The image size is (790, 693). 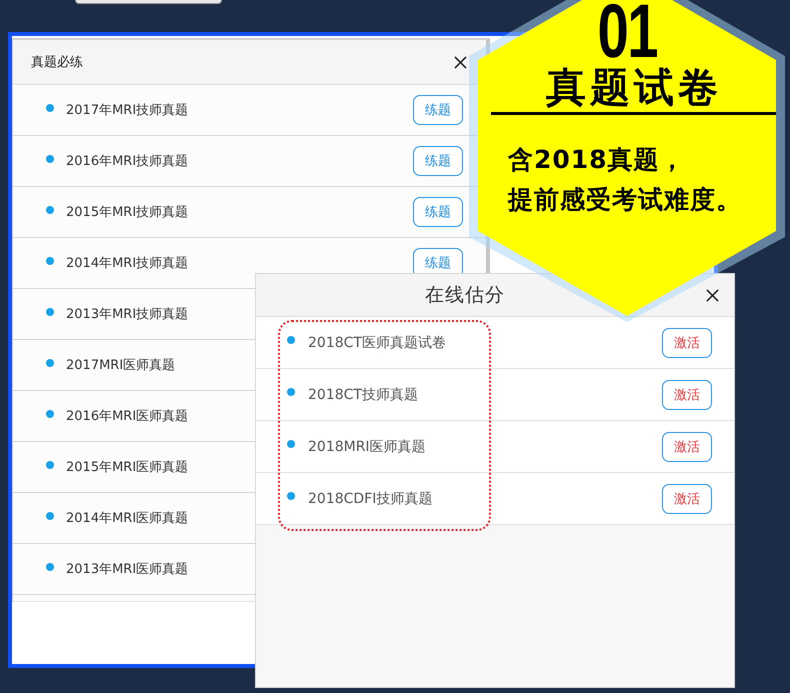 I want to click on list-item-label: 2014年MRI技师真题, so click(x=127, y=263).